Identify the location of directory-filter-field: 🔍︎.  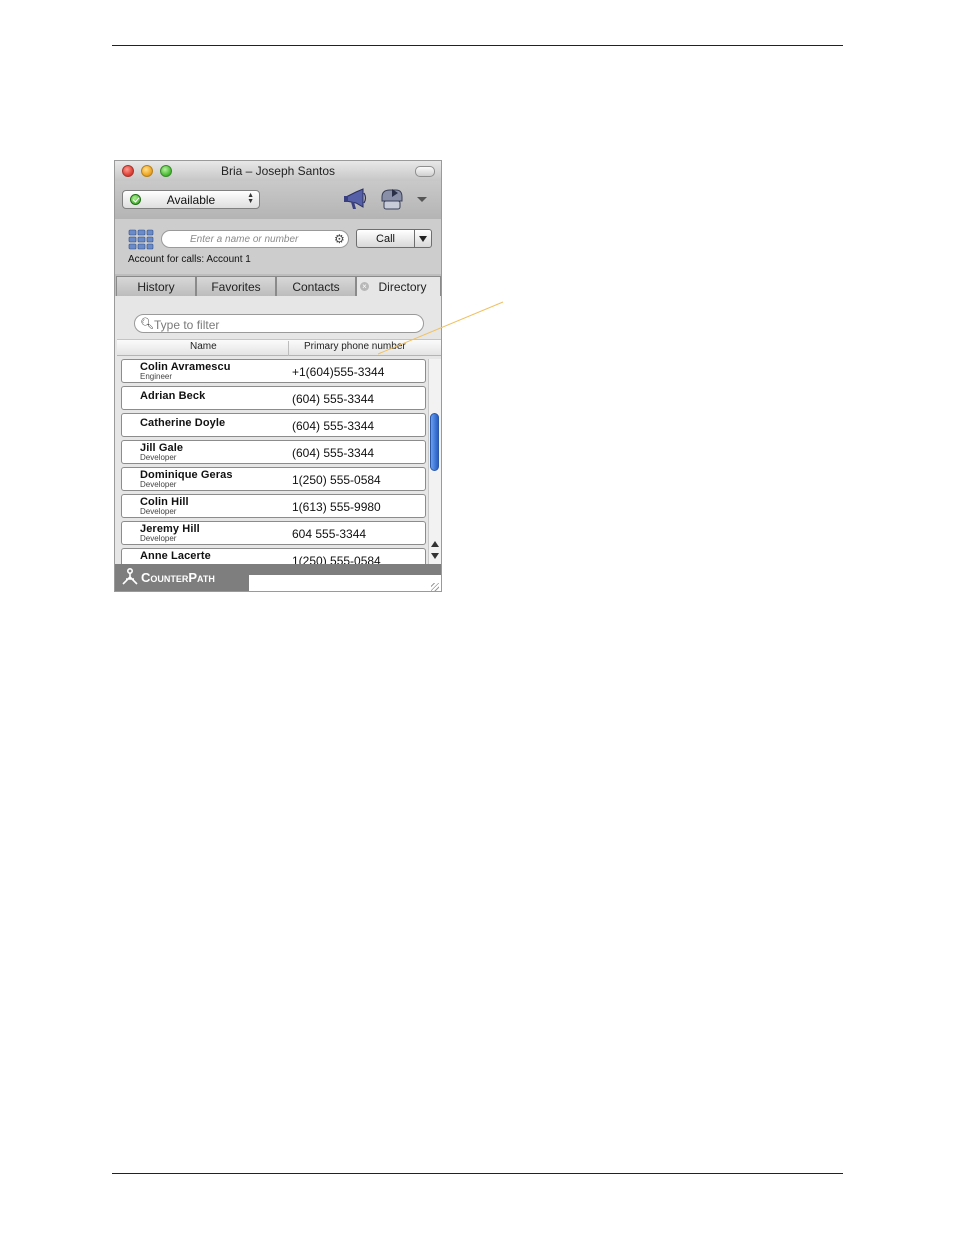
(279, 323).